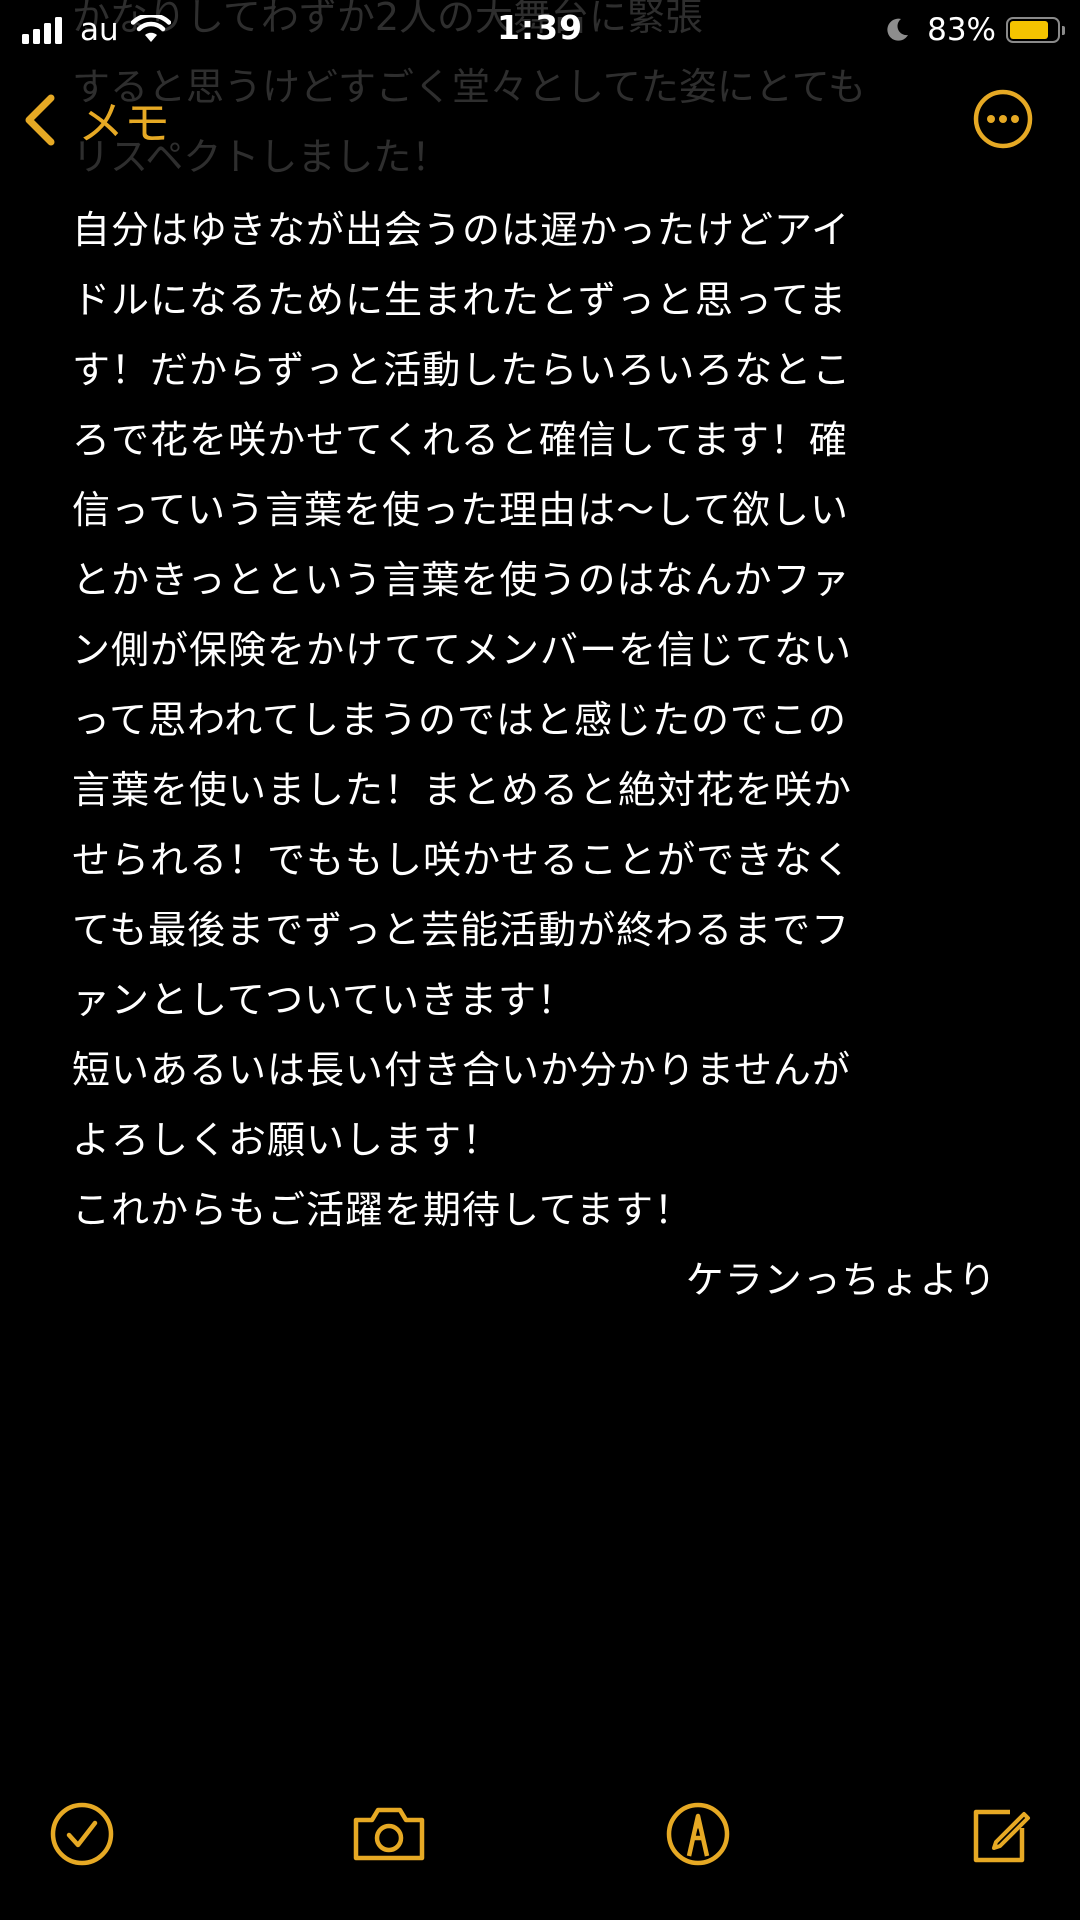  I want to click on markup-icon, so click(698, 1834).